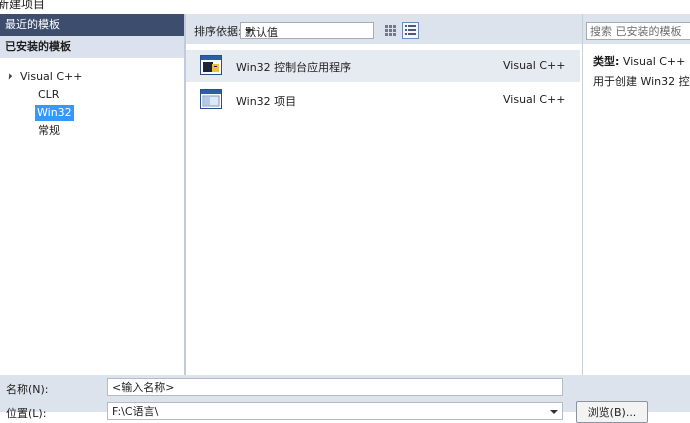  What do you see at coordinates (314, 387) in the screenshot?
I see `name-input` at bounding box center [314, 387].